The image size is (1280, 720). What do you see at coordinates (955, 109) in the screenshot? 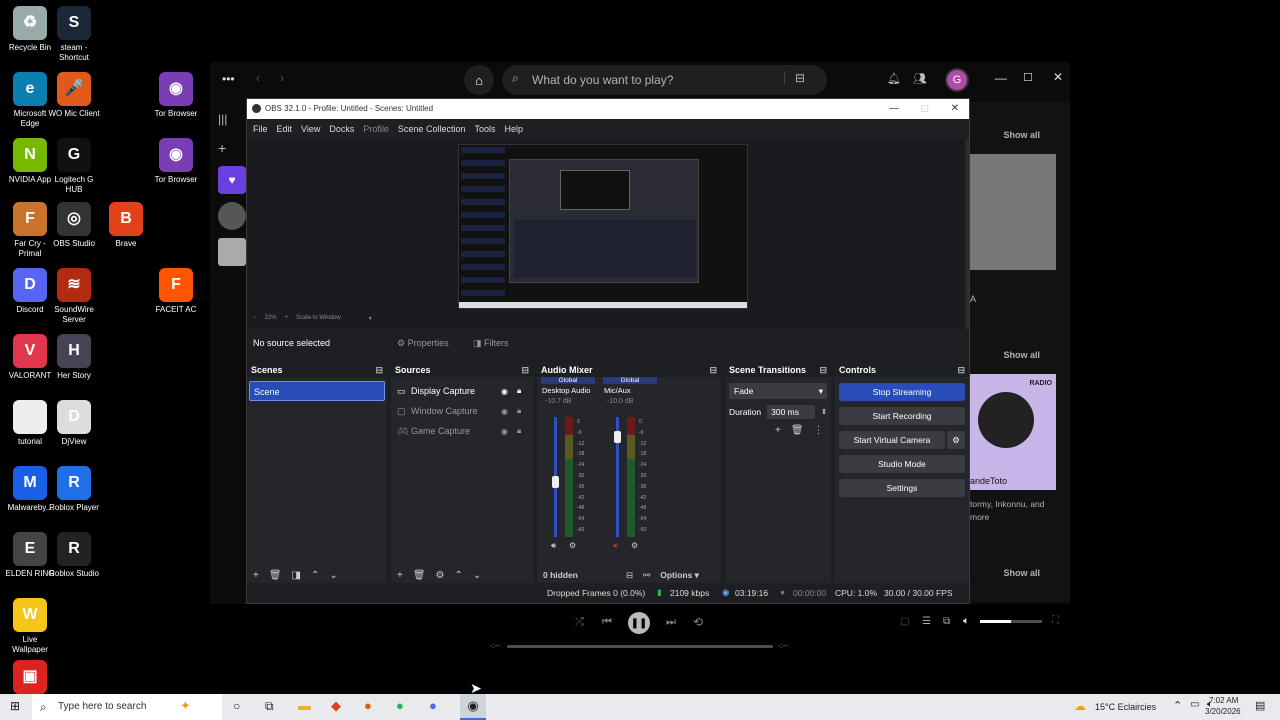
I see `obs-close-icon: ✕` at bounding box center [955, 109].